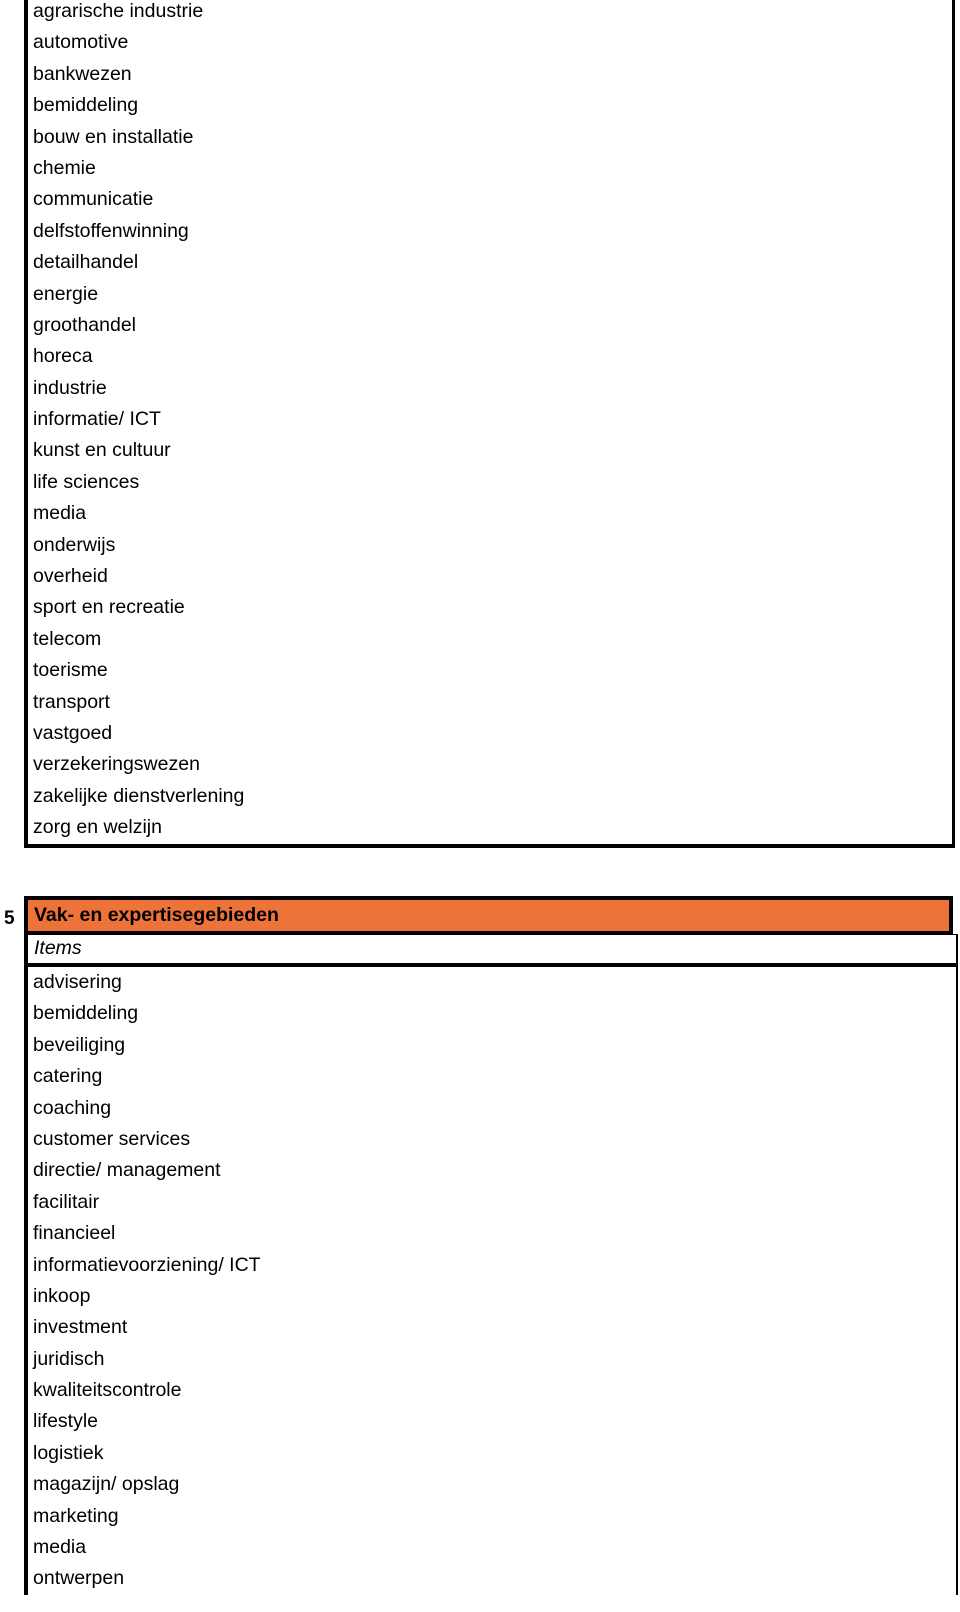  What do you see at coordinates (127, 1170) in the screenshot?
I see `list-item: directie/ management` at bounding box center [127, 1170].